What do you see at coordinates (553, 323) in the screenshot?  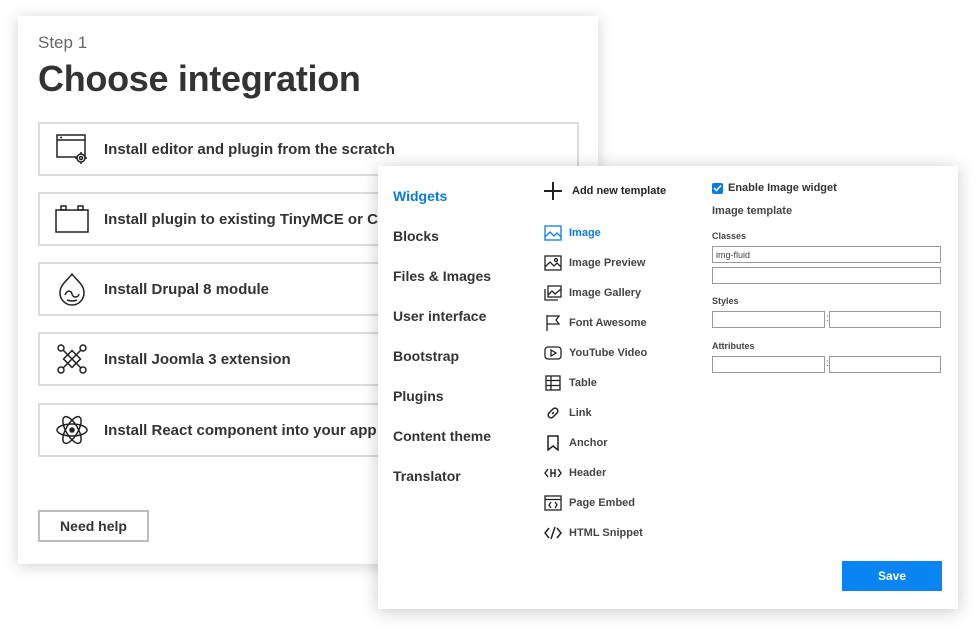 I see `flag-icon` at bounding box center [553, 323].